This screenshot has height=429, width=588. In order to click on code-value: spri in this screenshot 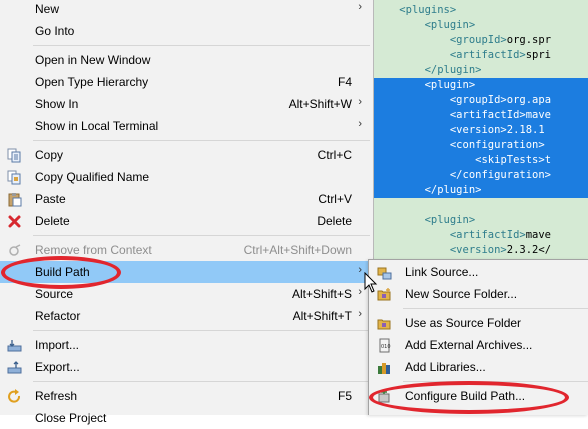, I will do `click(538, 55)`.